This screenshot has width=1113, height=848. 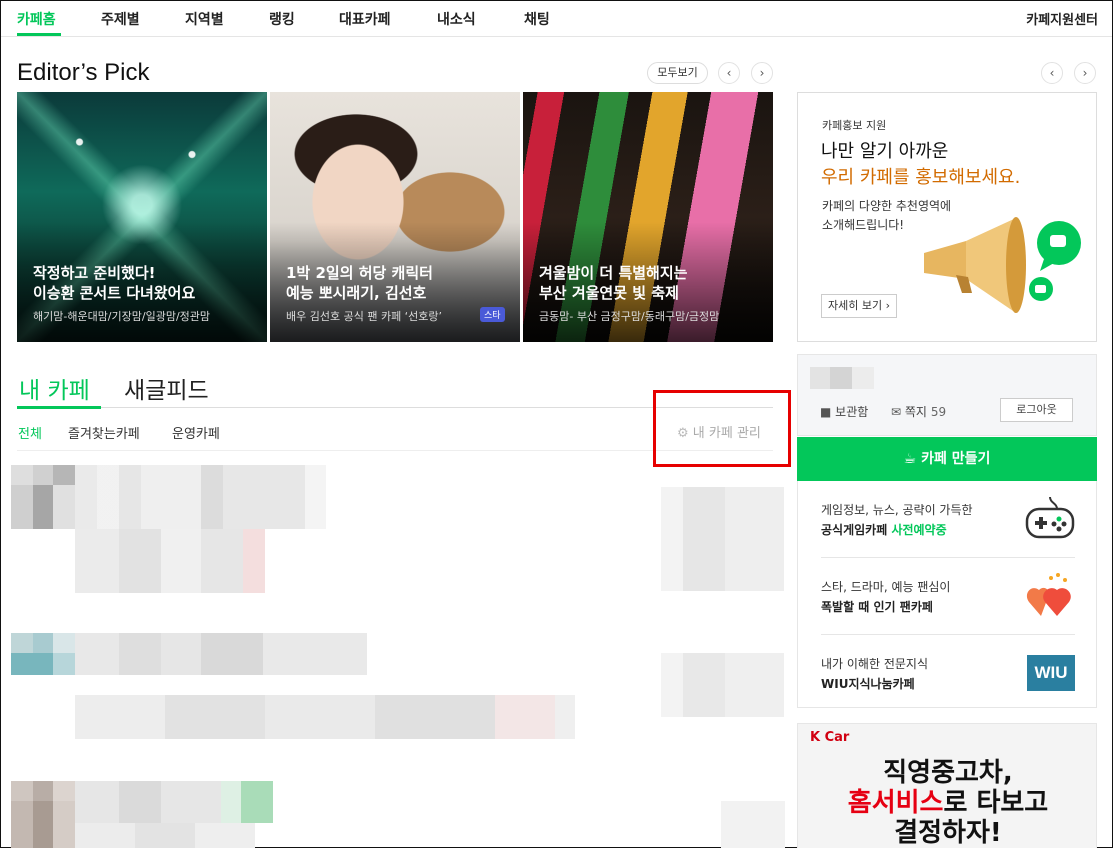 What do you see at coordinates (722, 428) in the screenshot?
I see `highlight-box` at bounding box center [722, 428].